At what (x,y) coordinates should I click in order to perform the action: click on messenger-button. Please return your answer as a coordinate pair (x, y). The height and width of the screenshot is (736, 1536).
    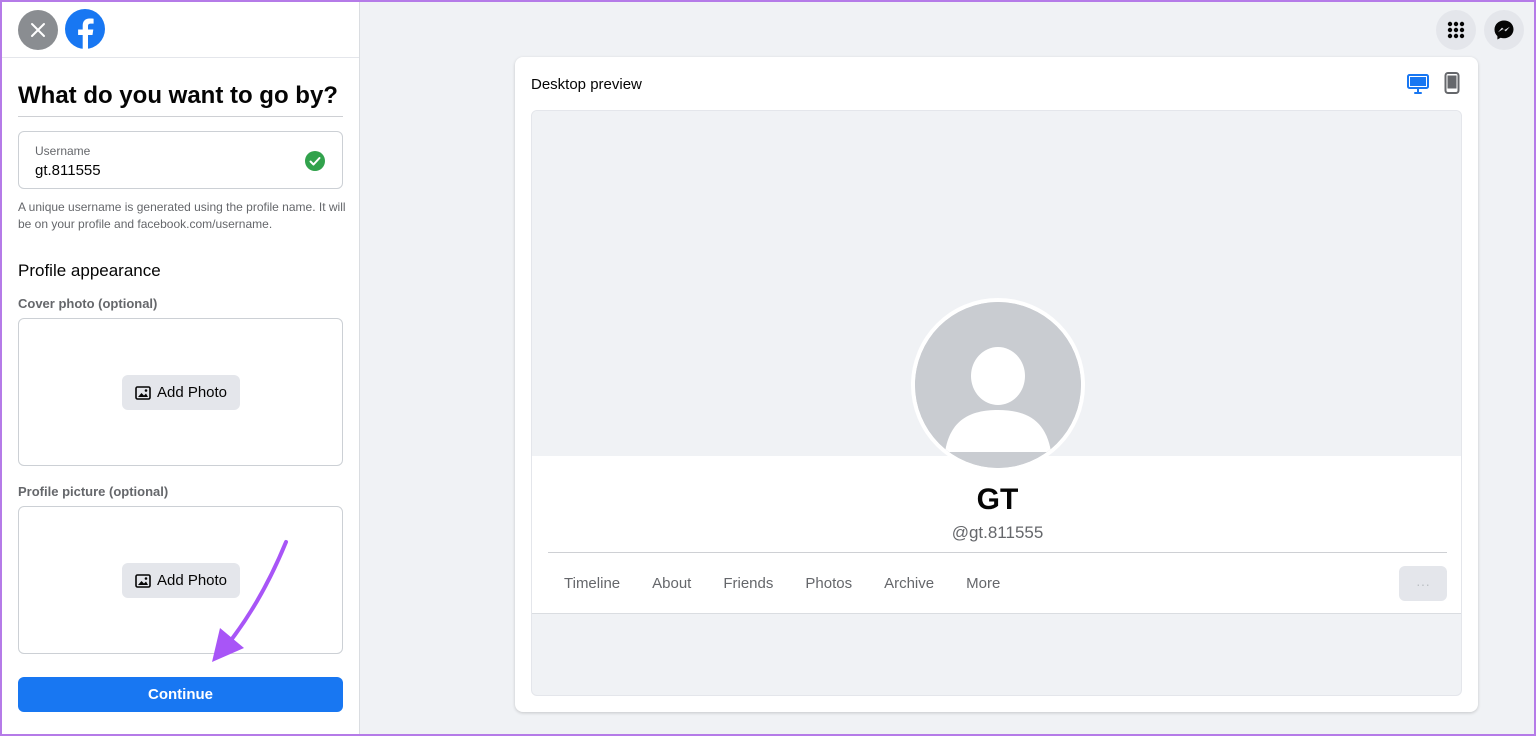
    Looking at the image, I should click on (1504, 30).